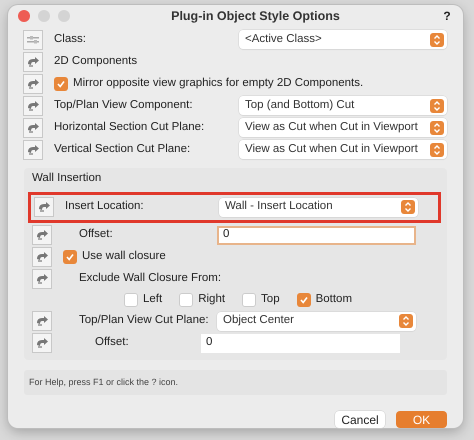 The image size is (474, 440). I want to click on field-label: Vertical Section Cut Plane:, so click(122, 150).